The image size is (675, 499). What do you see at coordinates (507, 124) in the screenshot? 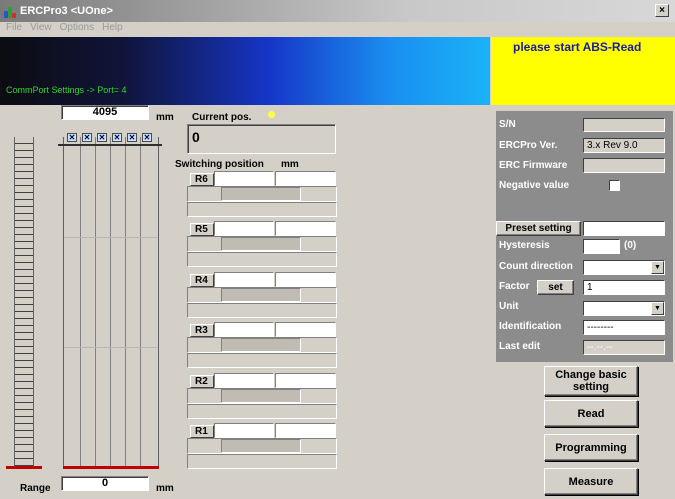
I see `sn-label: S/N` at bounding box center [507, 124].